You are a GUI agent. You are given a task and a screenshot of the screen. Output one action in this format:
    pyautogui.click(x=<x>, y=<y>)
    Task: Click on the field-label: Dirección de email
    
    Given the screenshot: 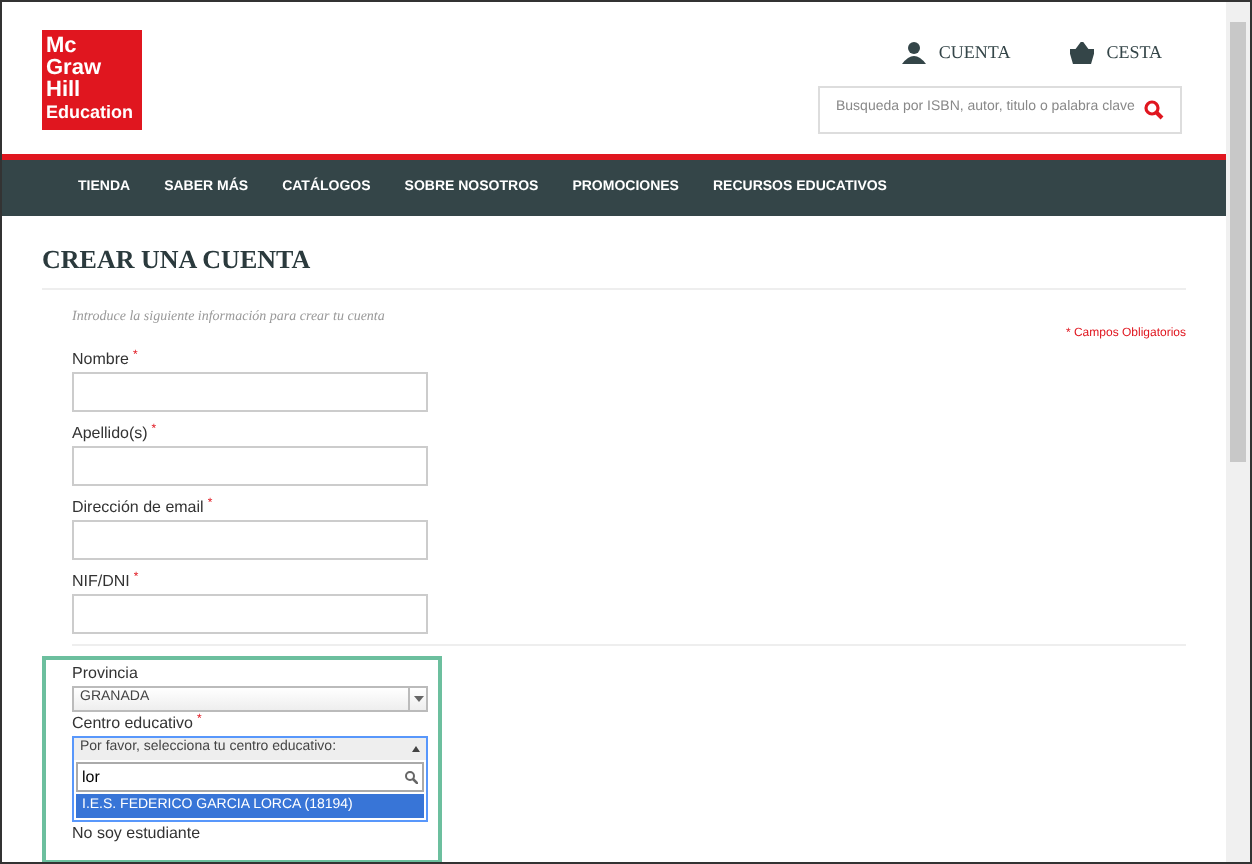 What is the action you would take?
    pyautogui.click(x=138, y=508)
    